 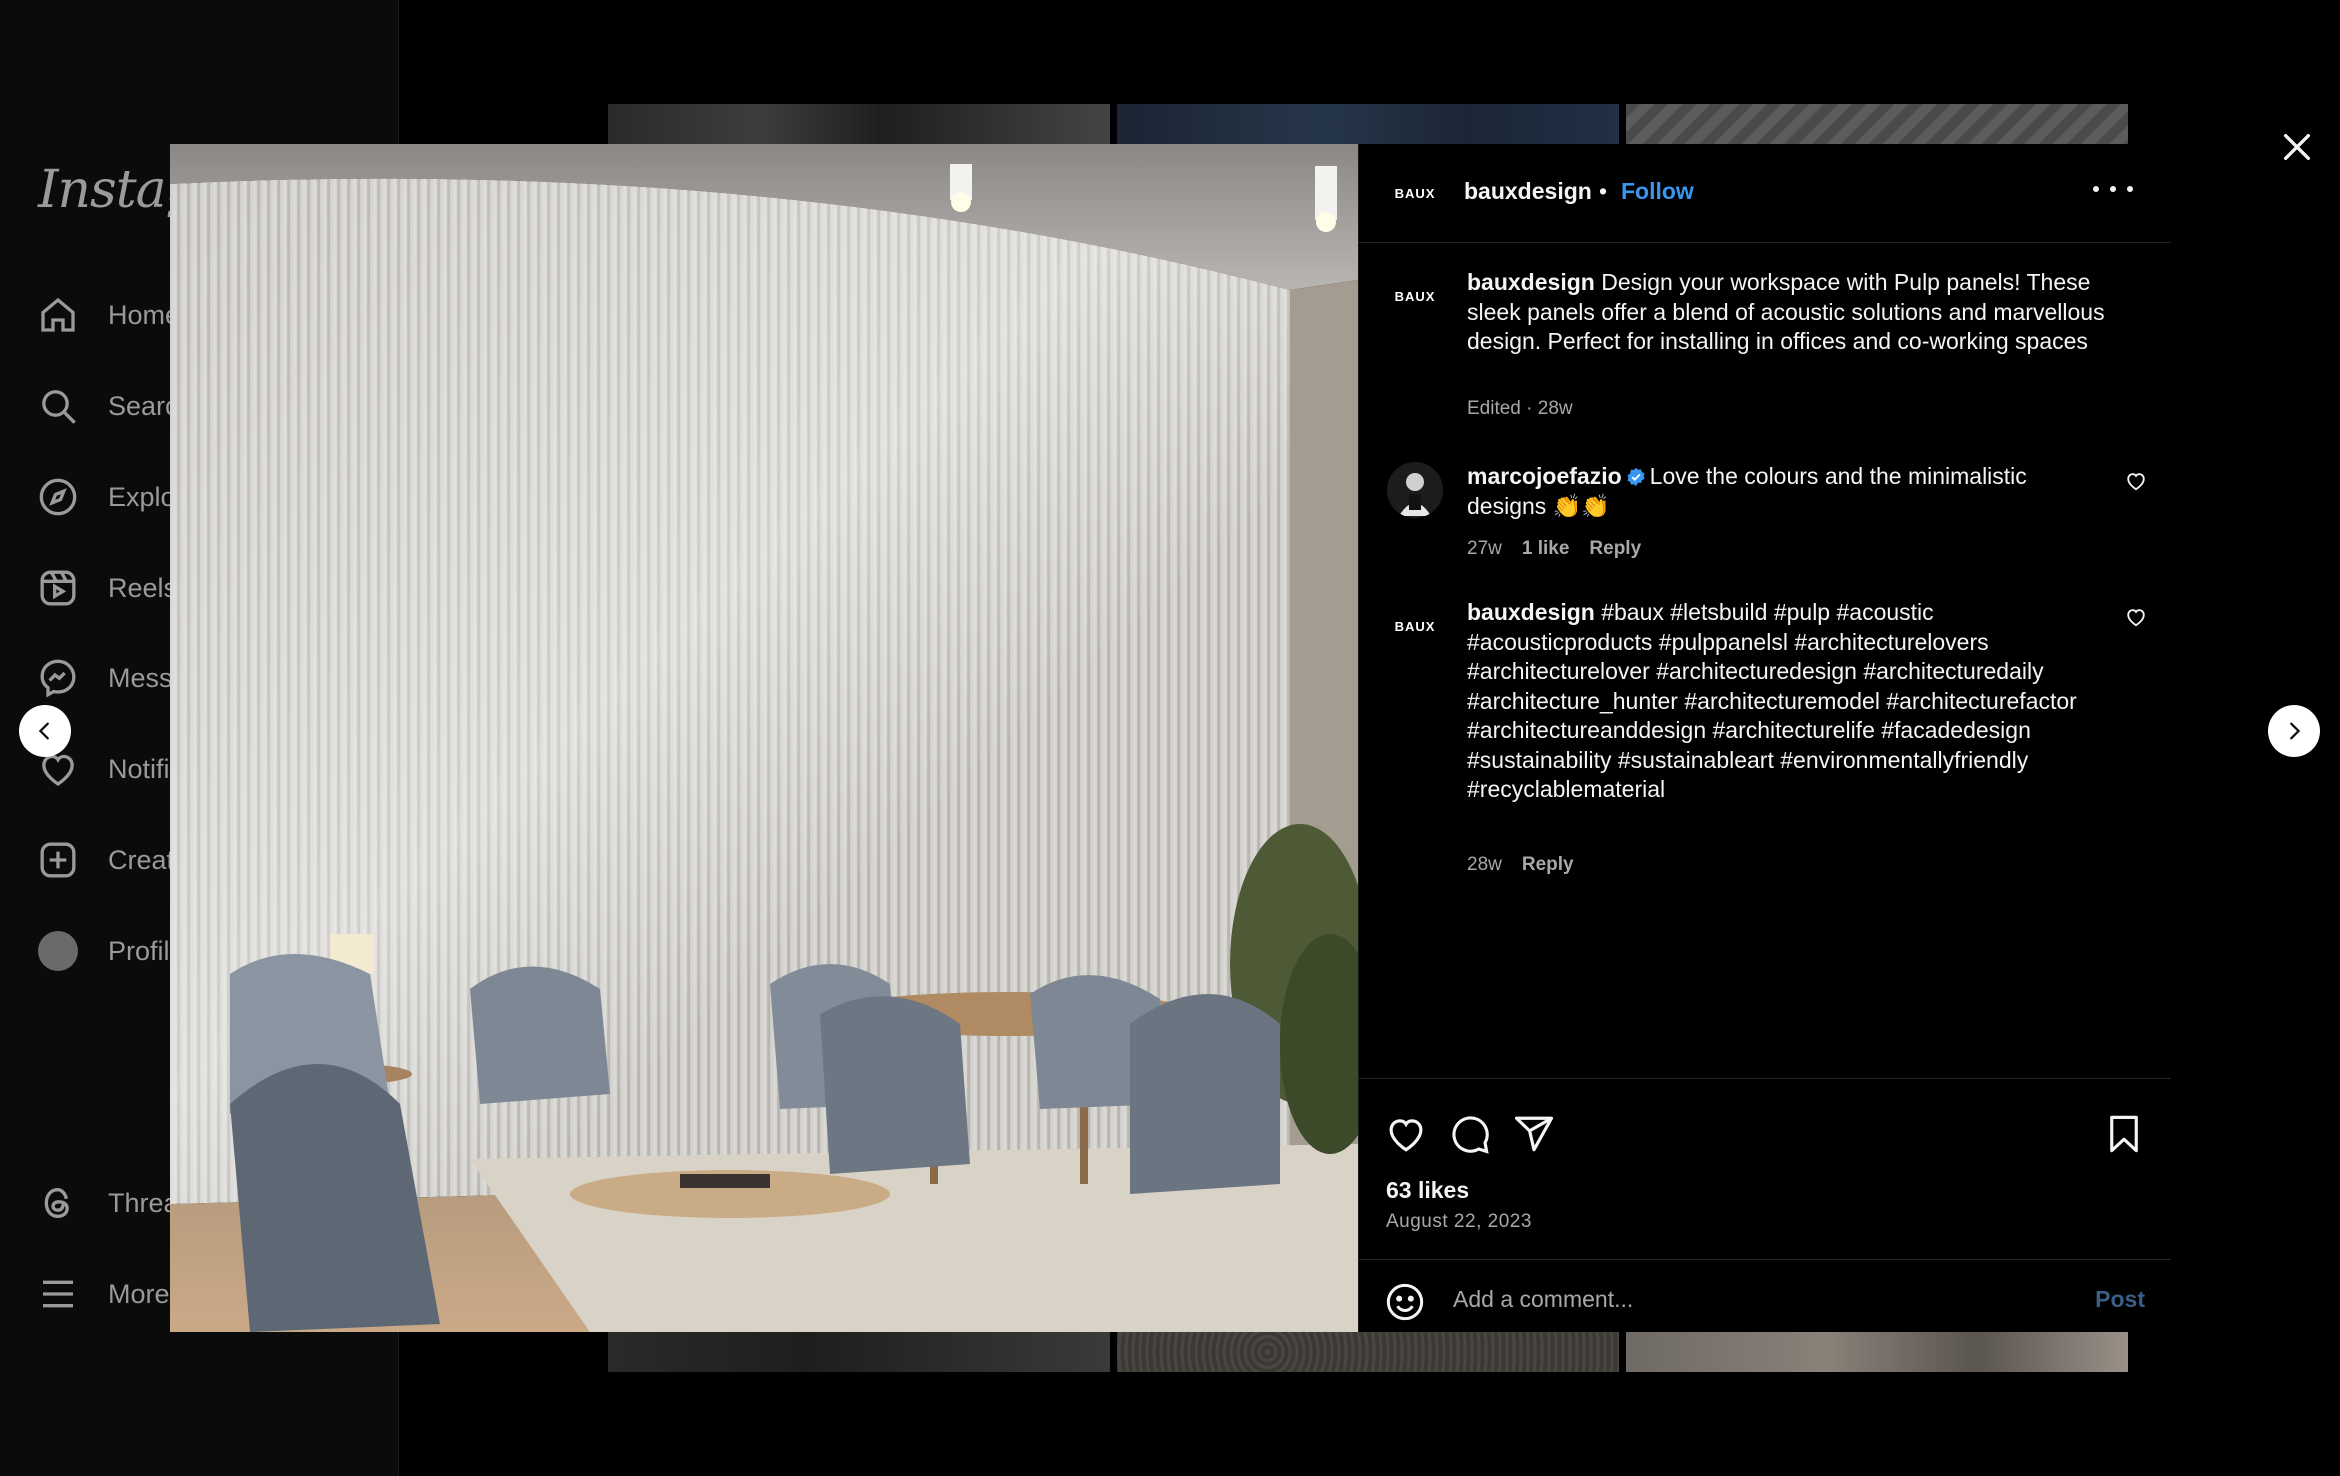 I want to click on post-actions: 63 likes August 22, 2023 Post, so click(x=1765, y=1205).